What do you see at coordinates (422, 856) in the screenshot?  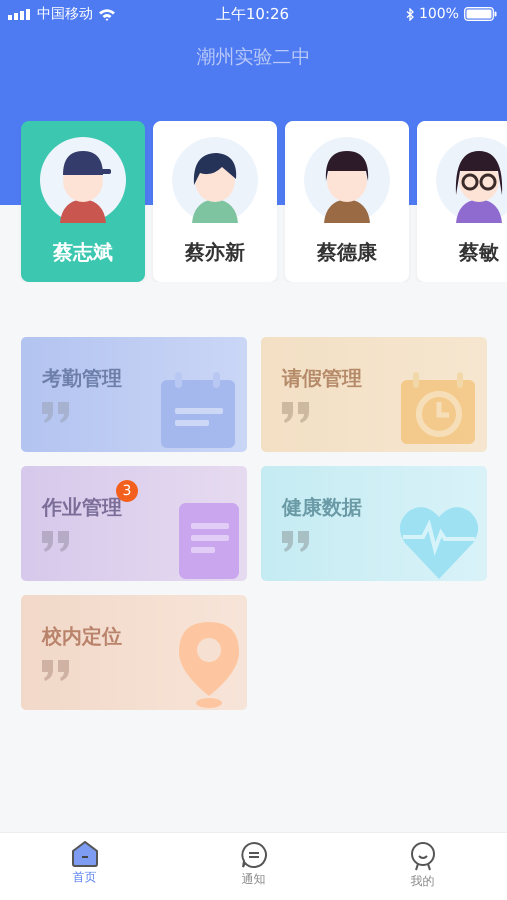 I see `smiley-icon` at bounding box center [422, 856].